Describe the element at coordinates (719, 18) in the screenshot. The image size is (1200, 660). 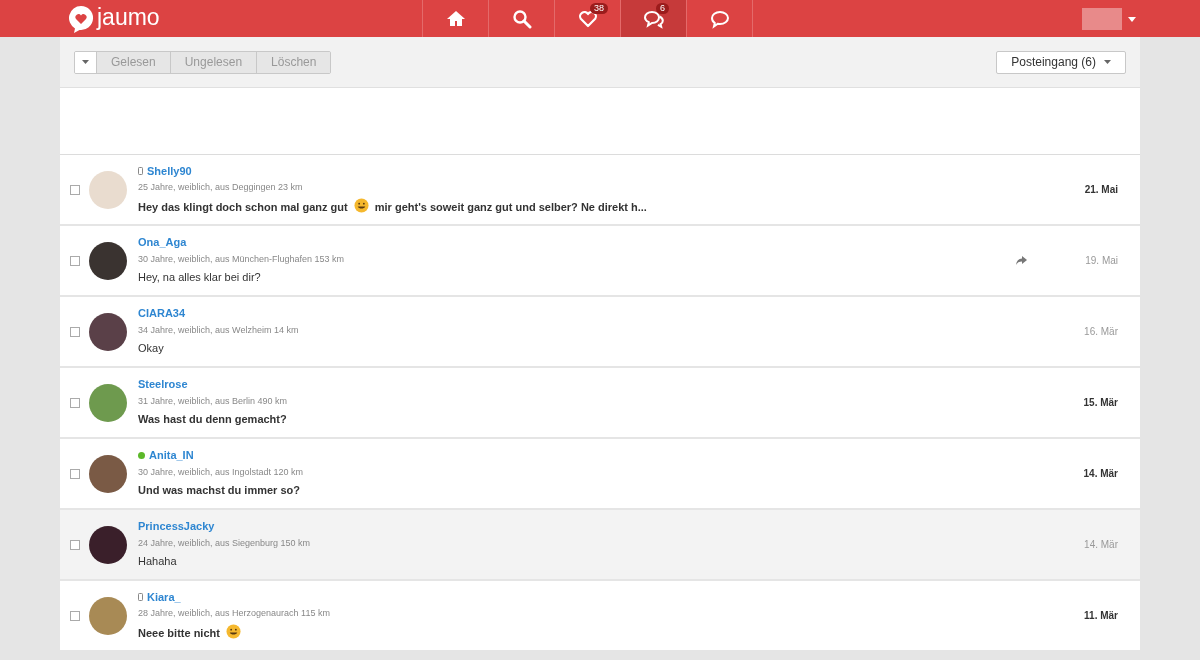
I see `chat-icon` at that location.